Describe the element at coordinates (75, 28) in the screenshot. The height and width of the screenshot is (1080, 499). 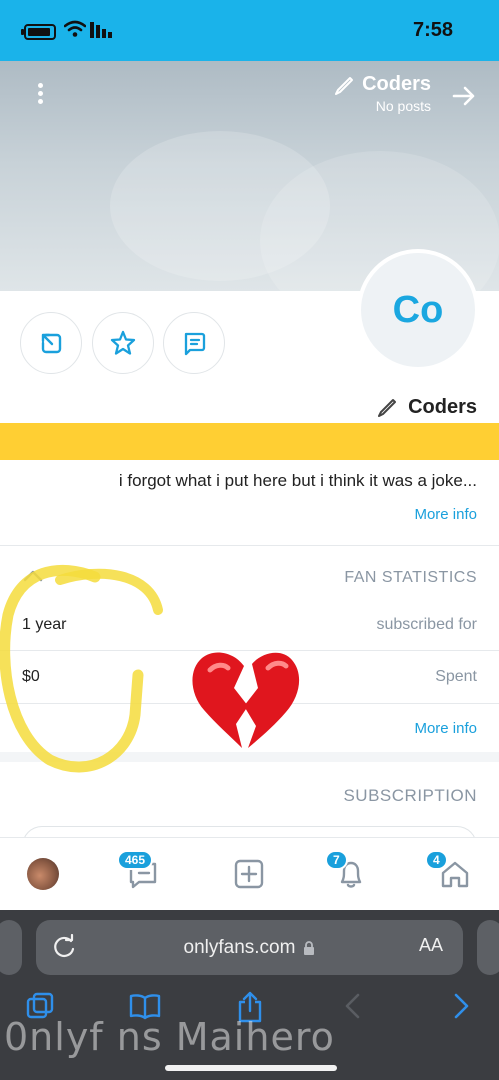
I see `wifi-icon` at that location.